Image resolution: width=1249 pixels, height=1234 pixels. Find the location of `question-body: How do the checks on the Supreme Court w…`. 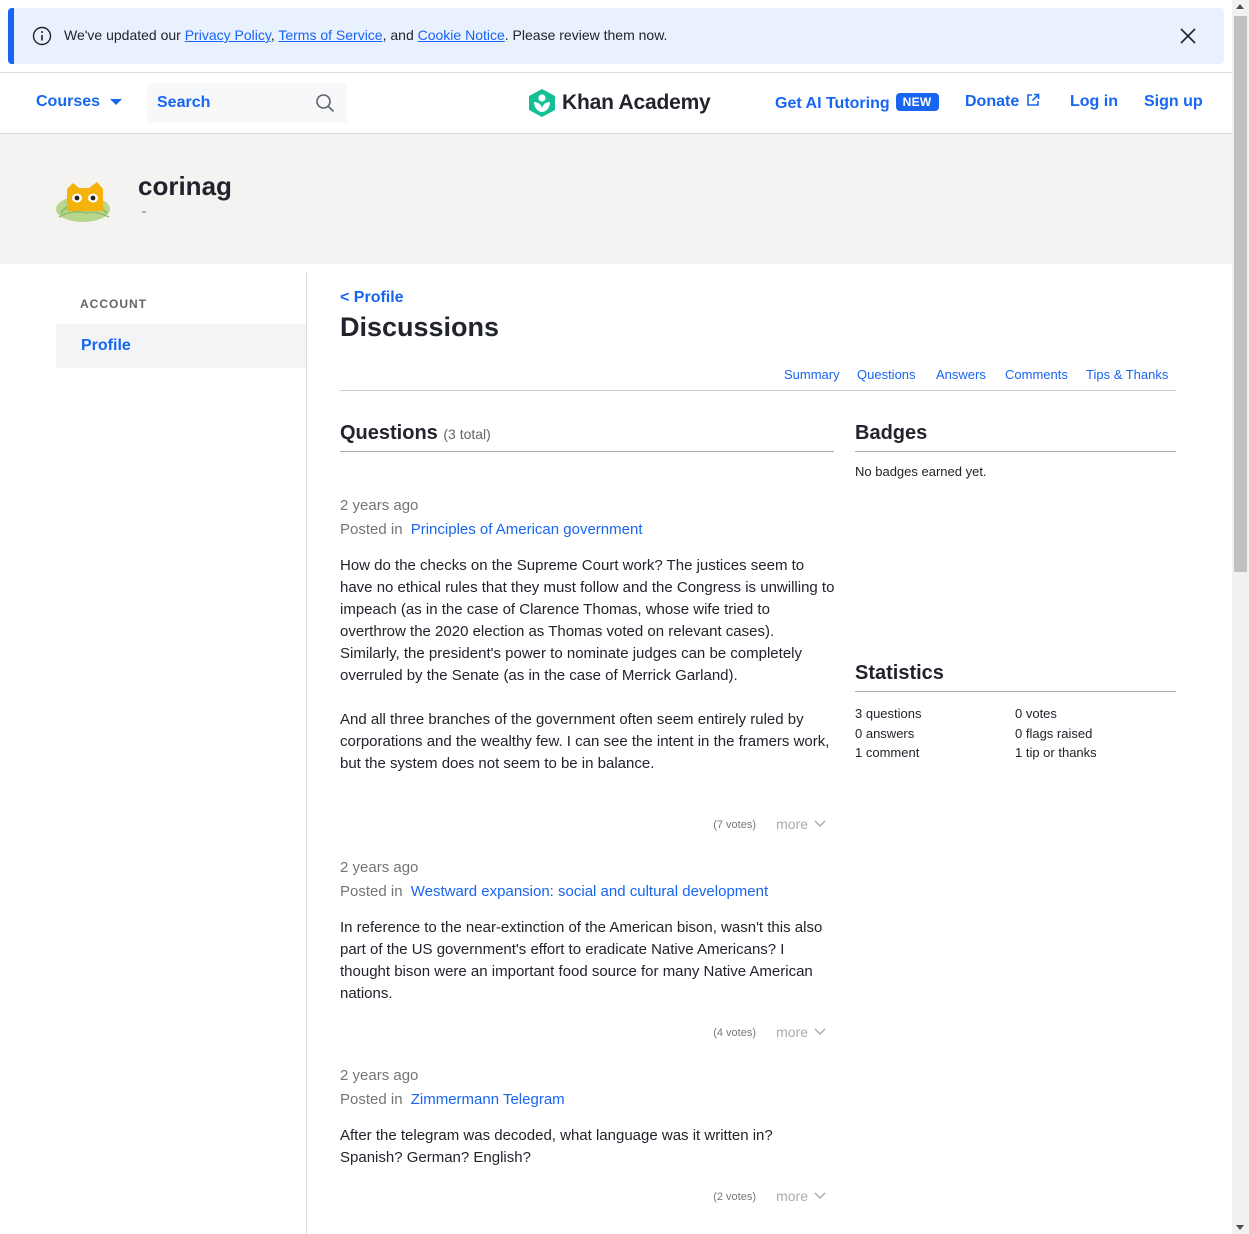

question-body: How do the checks on the Supreme Court w… is located at coordinates (587, 665).